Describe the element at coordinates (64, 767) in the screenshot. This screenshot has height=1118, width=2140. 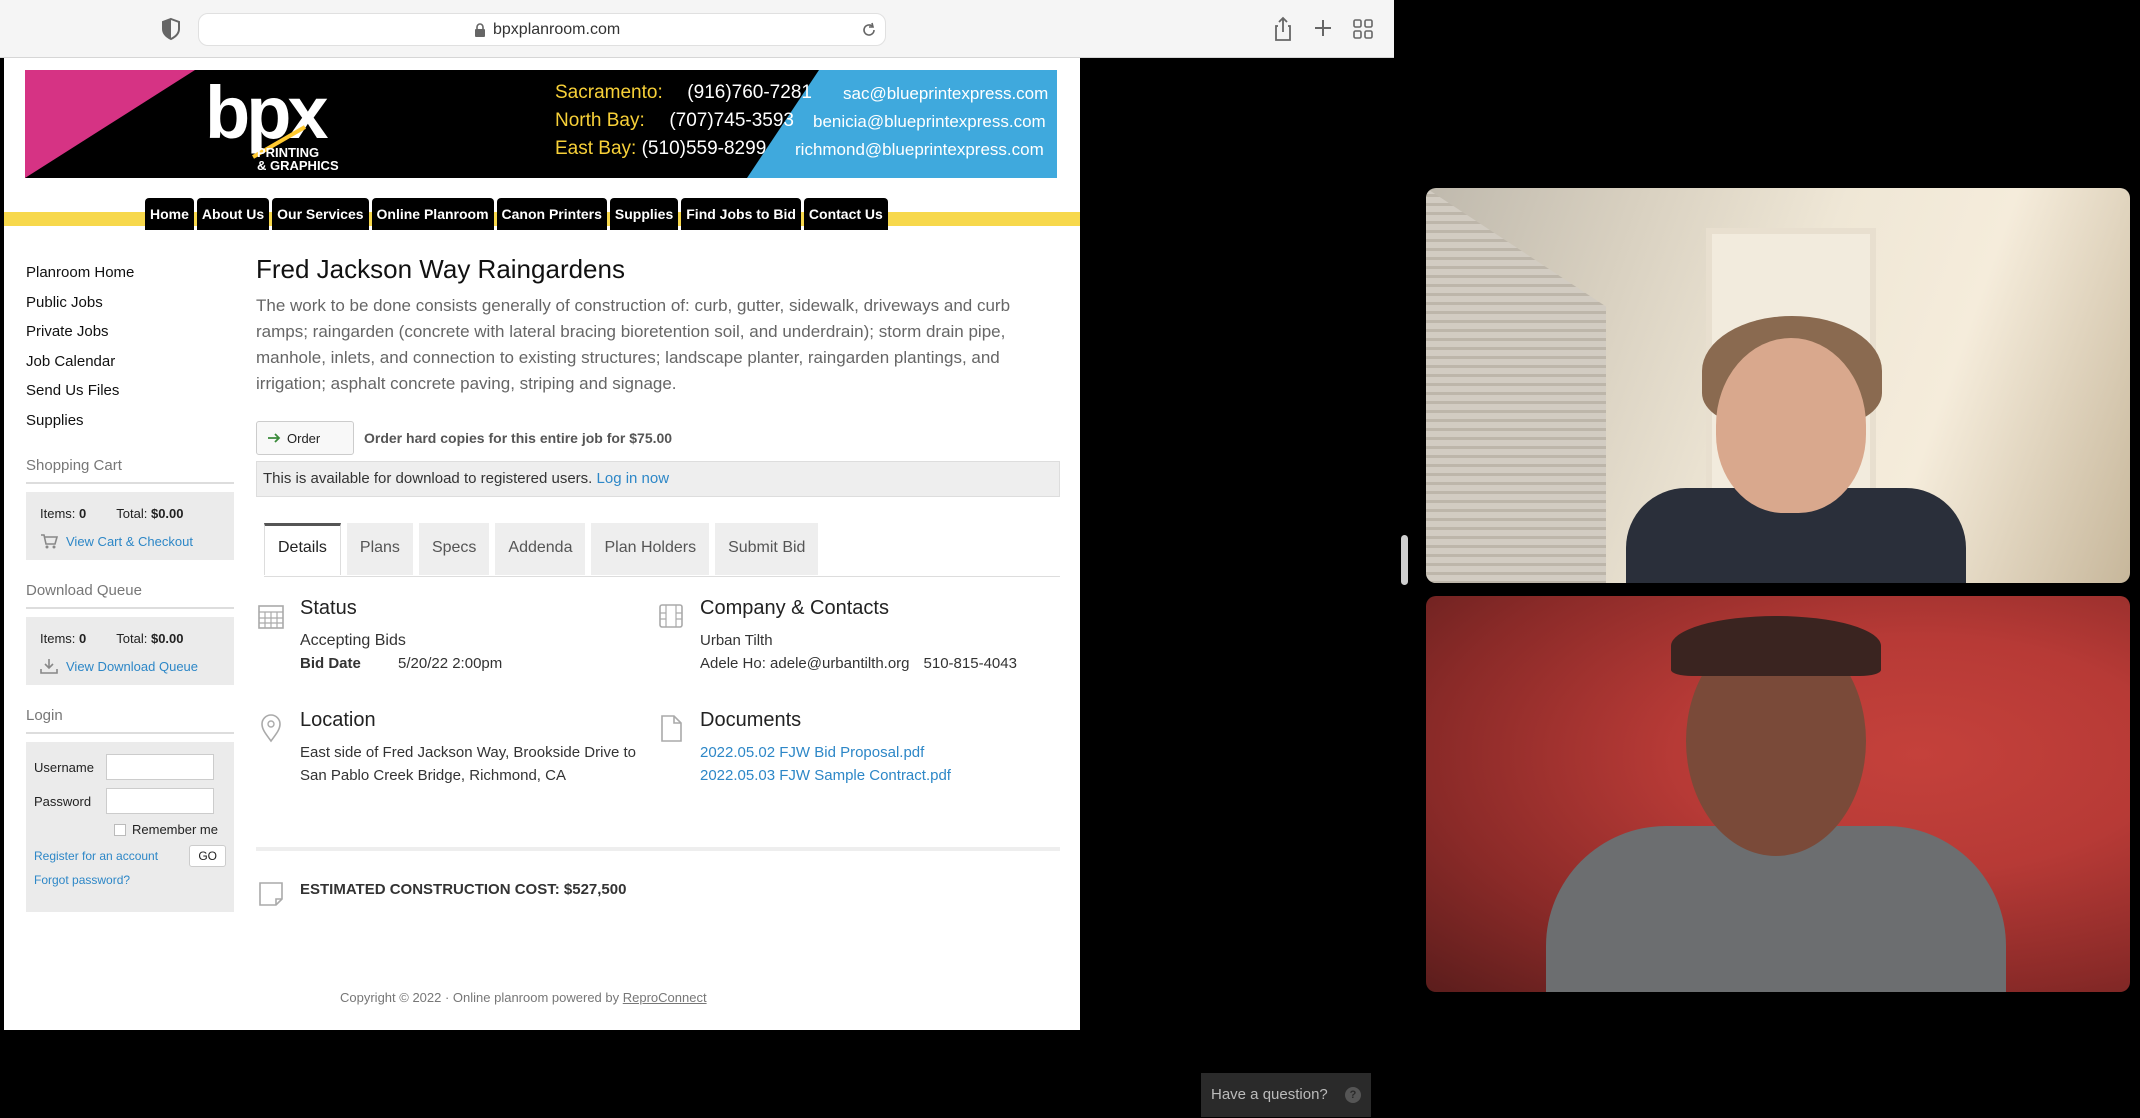
I see `username-label: Username` at that location.